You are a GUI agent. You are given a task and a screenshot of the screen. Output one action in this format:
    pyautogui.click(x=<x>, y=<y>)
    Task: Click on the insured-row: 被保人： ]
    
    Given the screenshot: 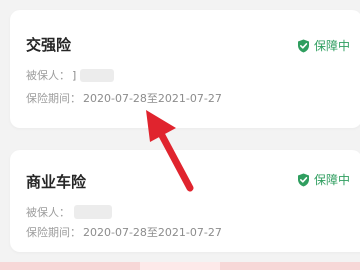 What is the action you would take?
    pyautogui.click(x=70, y=75)
    